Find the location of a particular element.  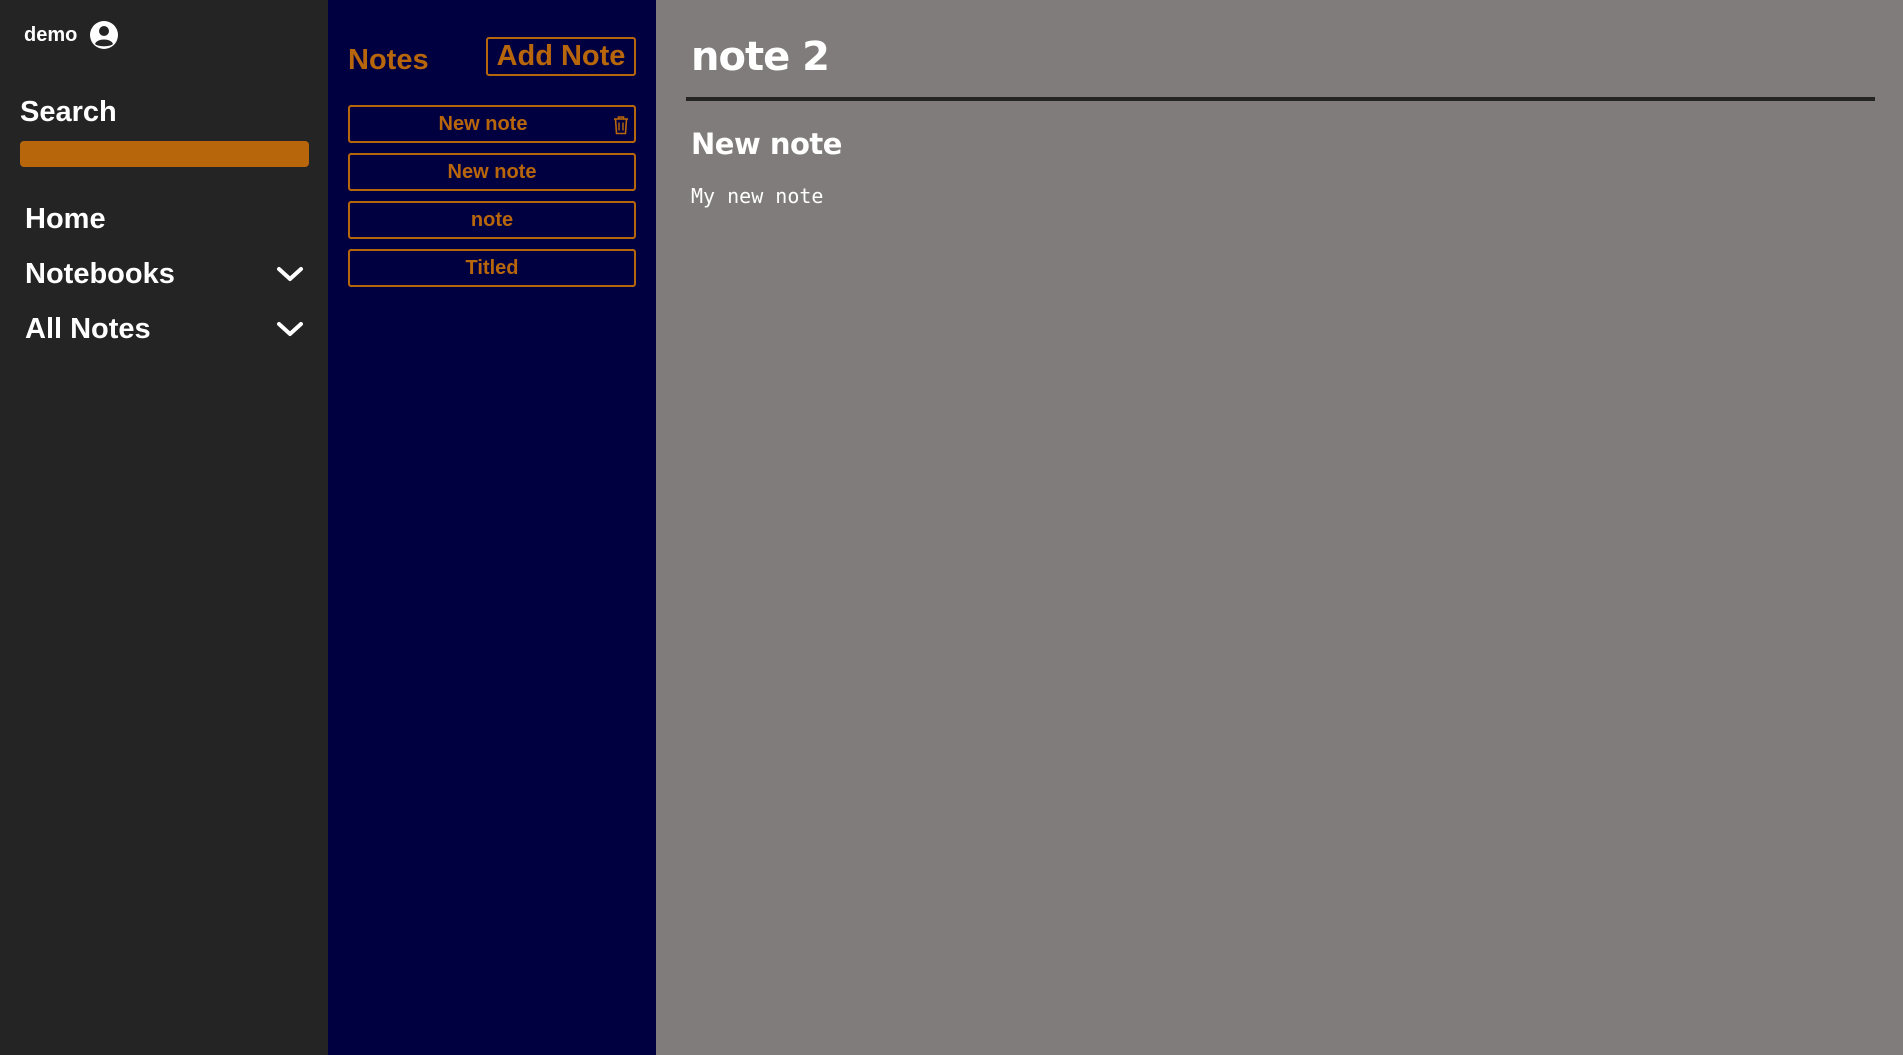

search-label: Search is located at coordinates (68, 112).